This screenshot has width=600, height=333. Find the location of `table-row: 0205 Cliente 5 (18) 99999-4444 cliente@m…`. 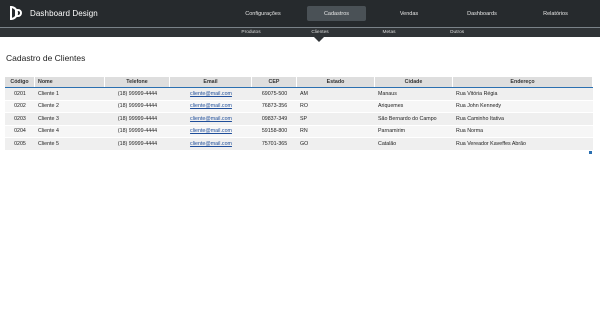

table-row: 0205 Cliente 5 (18) 99999-4444 cliente@m… is located at coordinates (299, 144).